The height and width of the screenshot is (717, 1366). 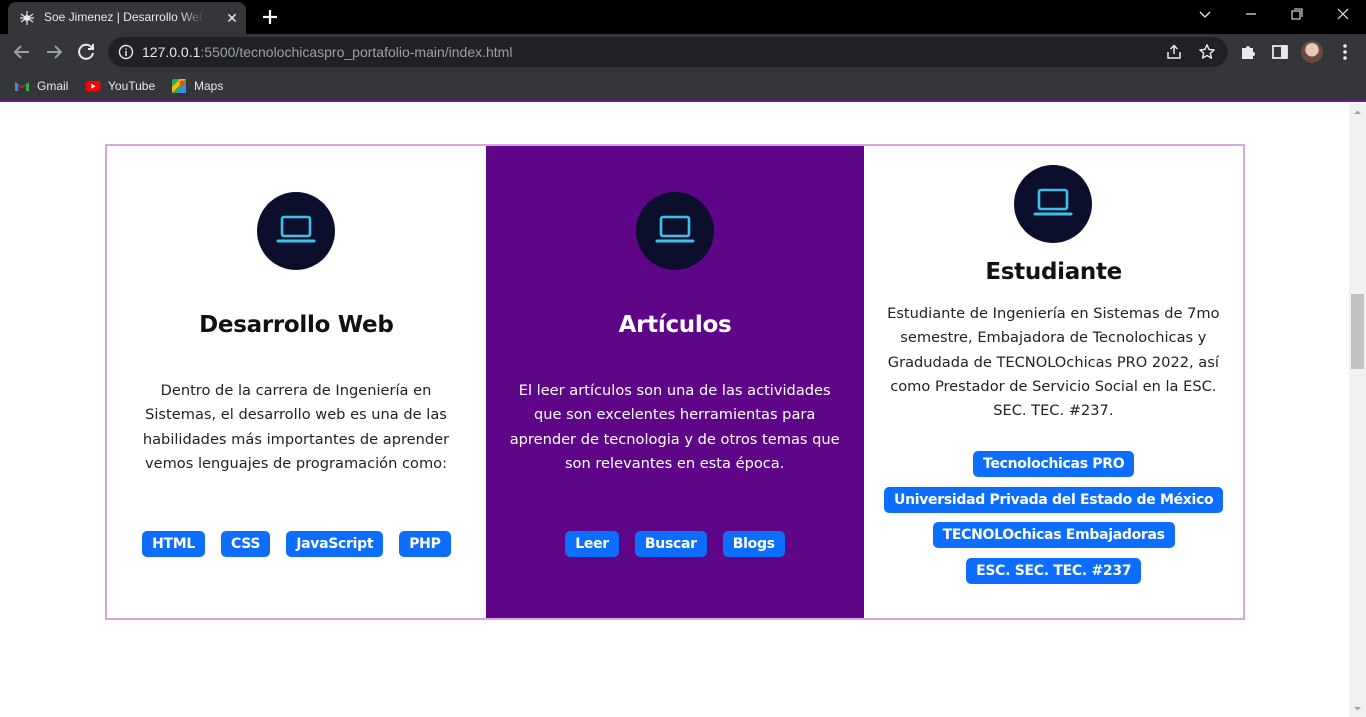 What do you see at coordinates (132, 86) in the screenshot?
I see `bookmark-label: YouTube` at bounding box center [132, 86].